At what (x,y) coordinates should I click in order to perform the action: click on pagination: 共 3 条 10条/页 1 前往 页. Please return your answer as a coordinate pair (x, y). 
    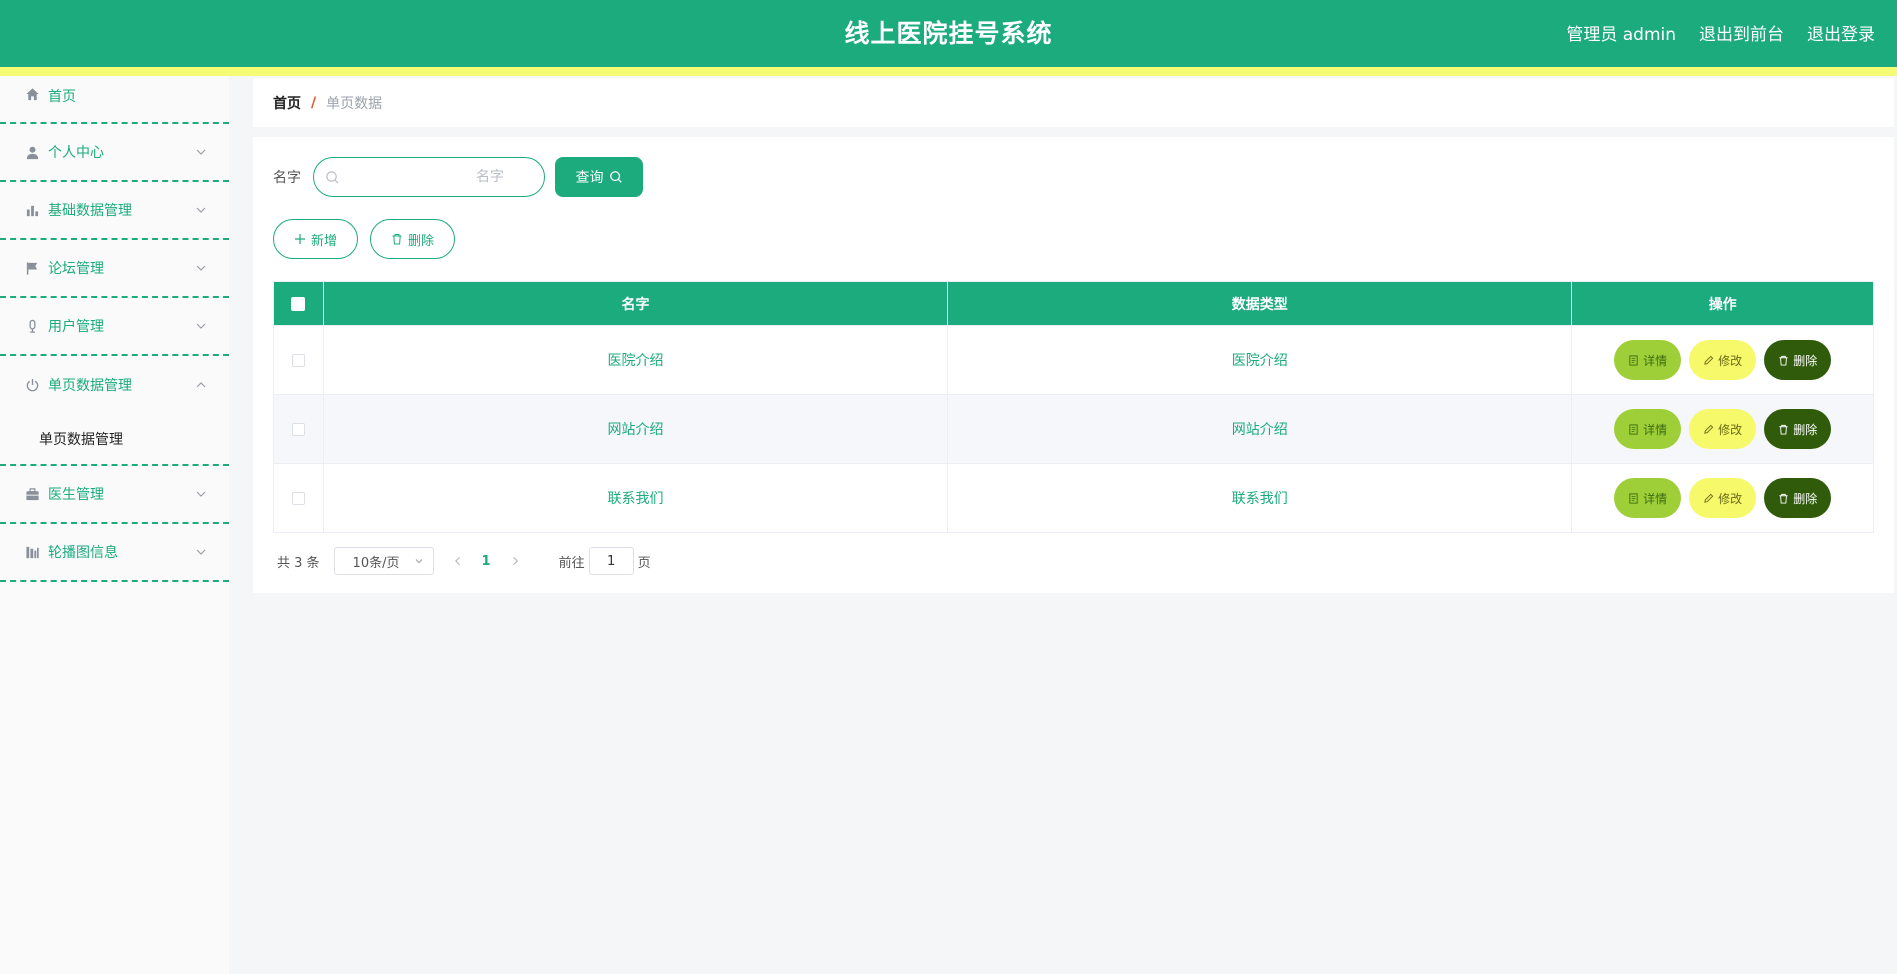
    Looking at the image, I should click on (464, 561).